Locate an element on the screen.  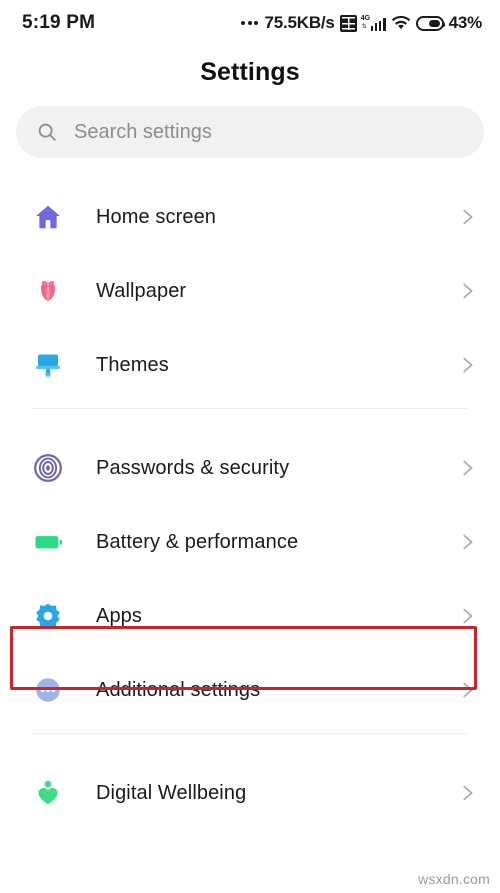
home-icon is located at coordinates (48, 217).